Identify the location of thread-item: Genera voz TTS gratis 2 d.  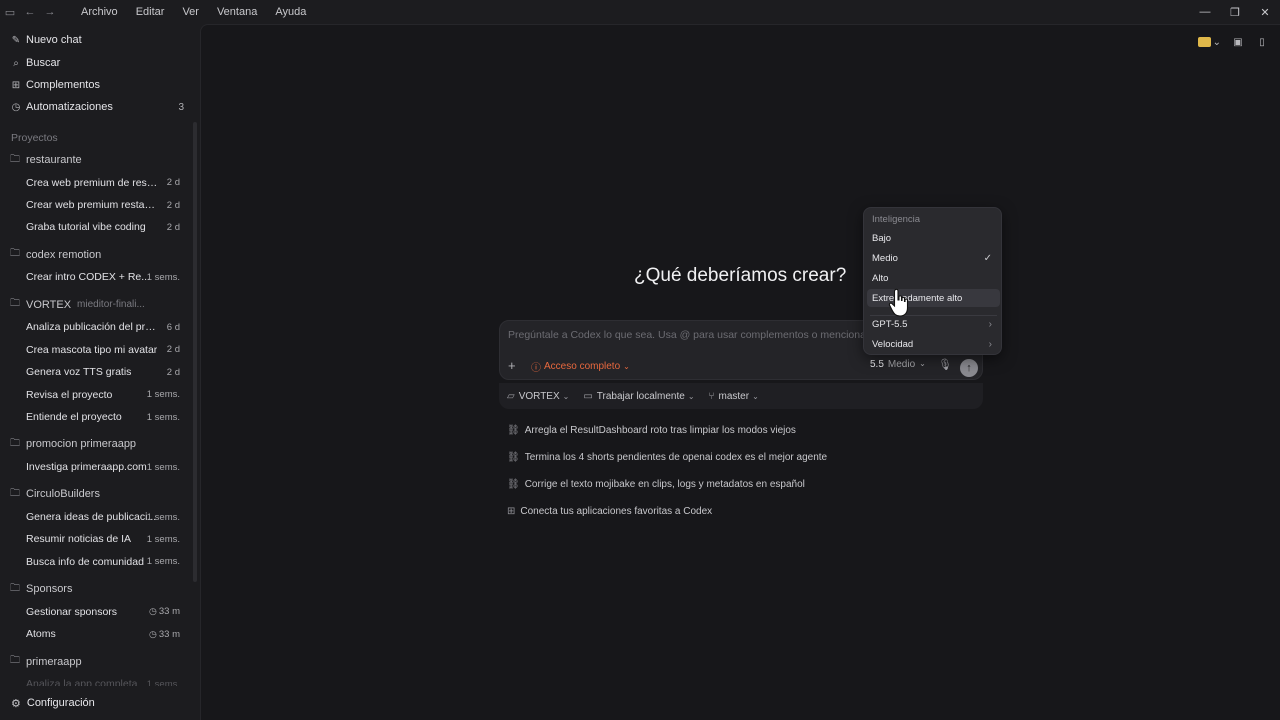
(96, 372).